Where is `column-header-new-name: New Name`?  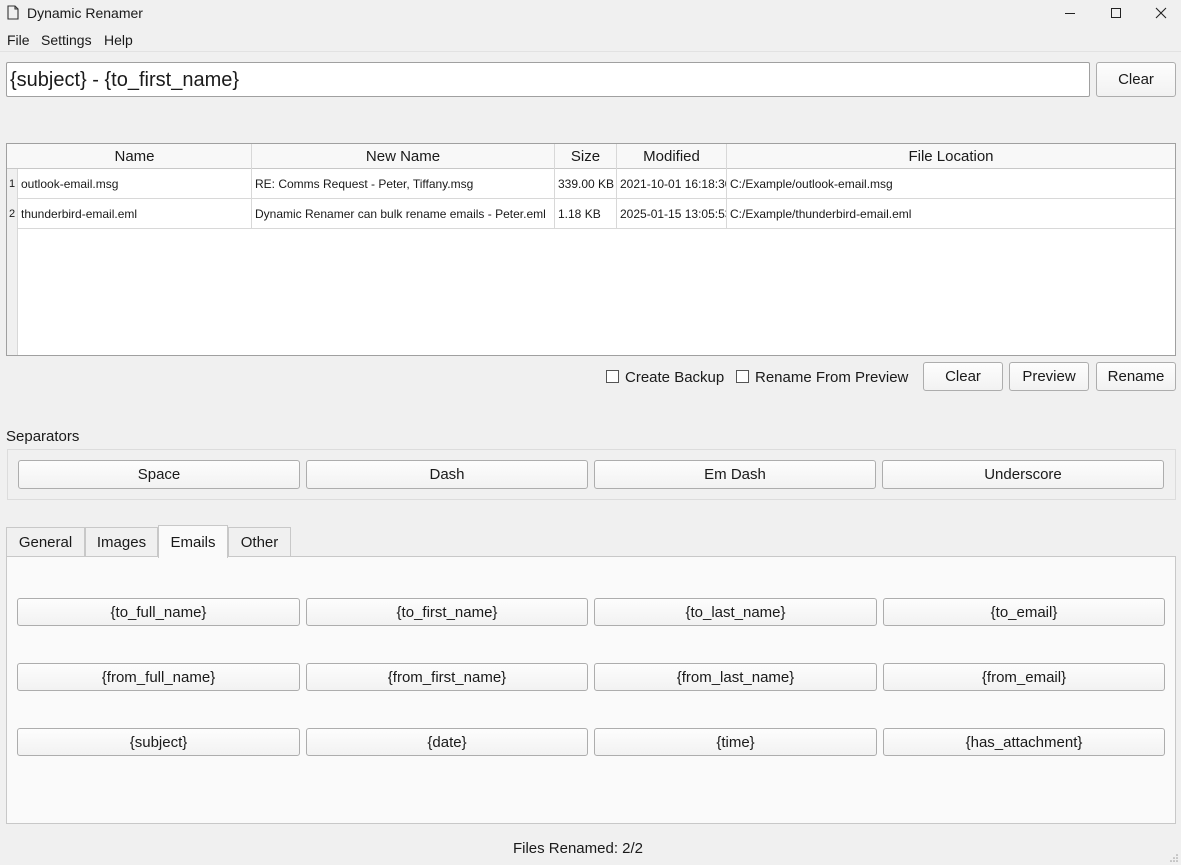
column-header-new-name: New Name is located at coordinates (403, 156).